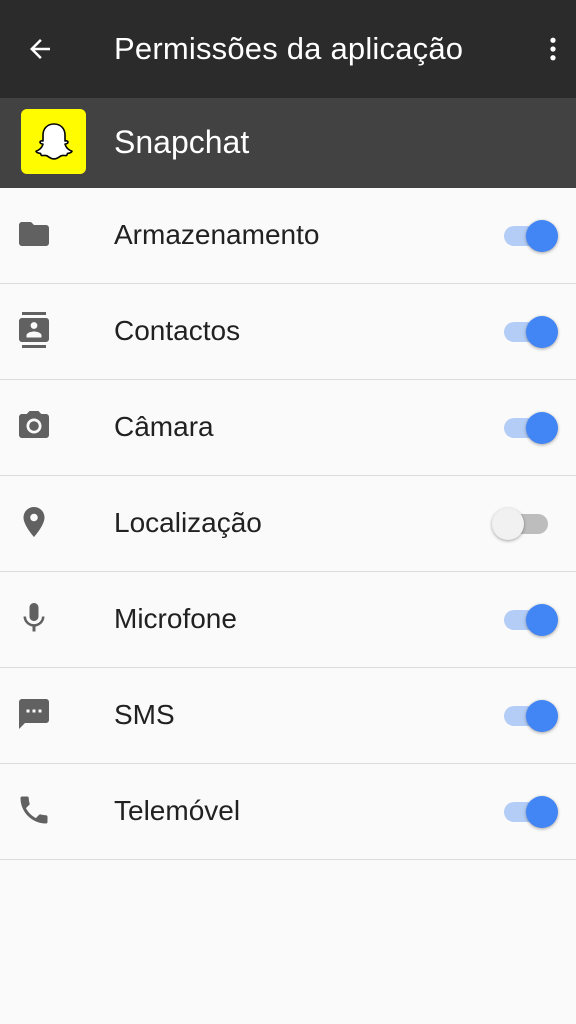  I want to click on permission-row-sms: SMS, so click(288, 716).